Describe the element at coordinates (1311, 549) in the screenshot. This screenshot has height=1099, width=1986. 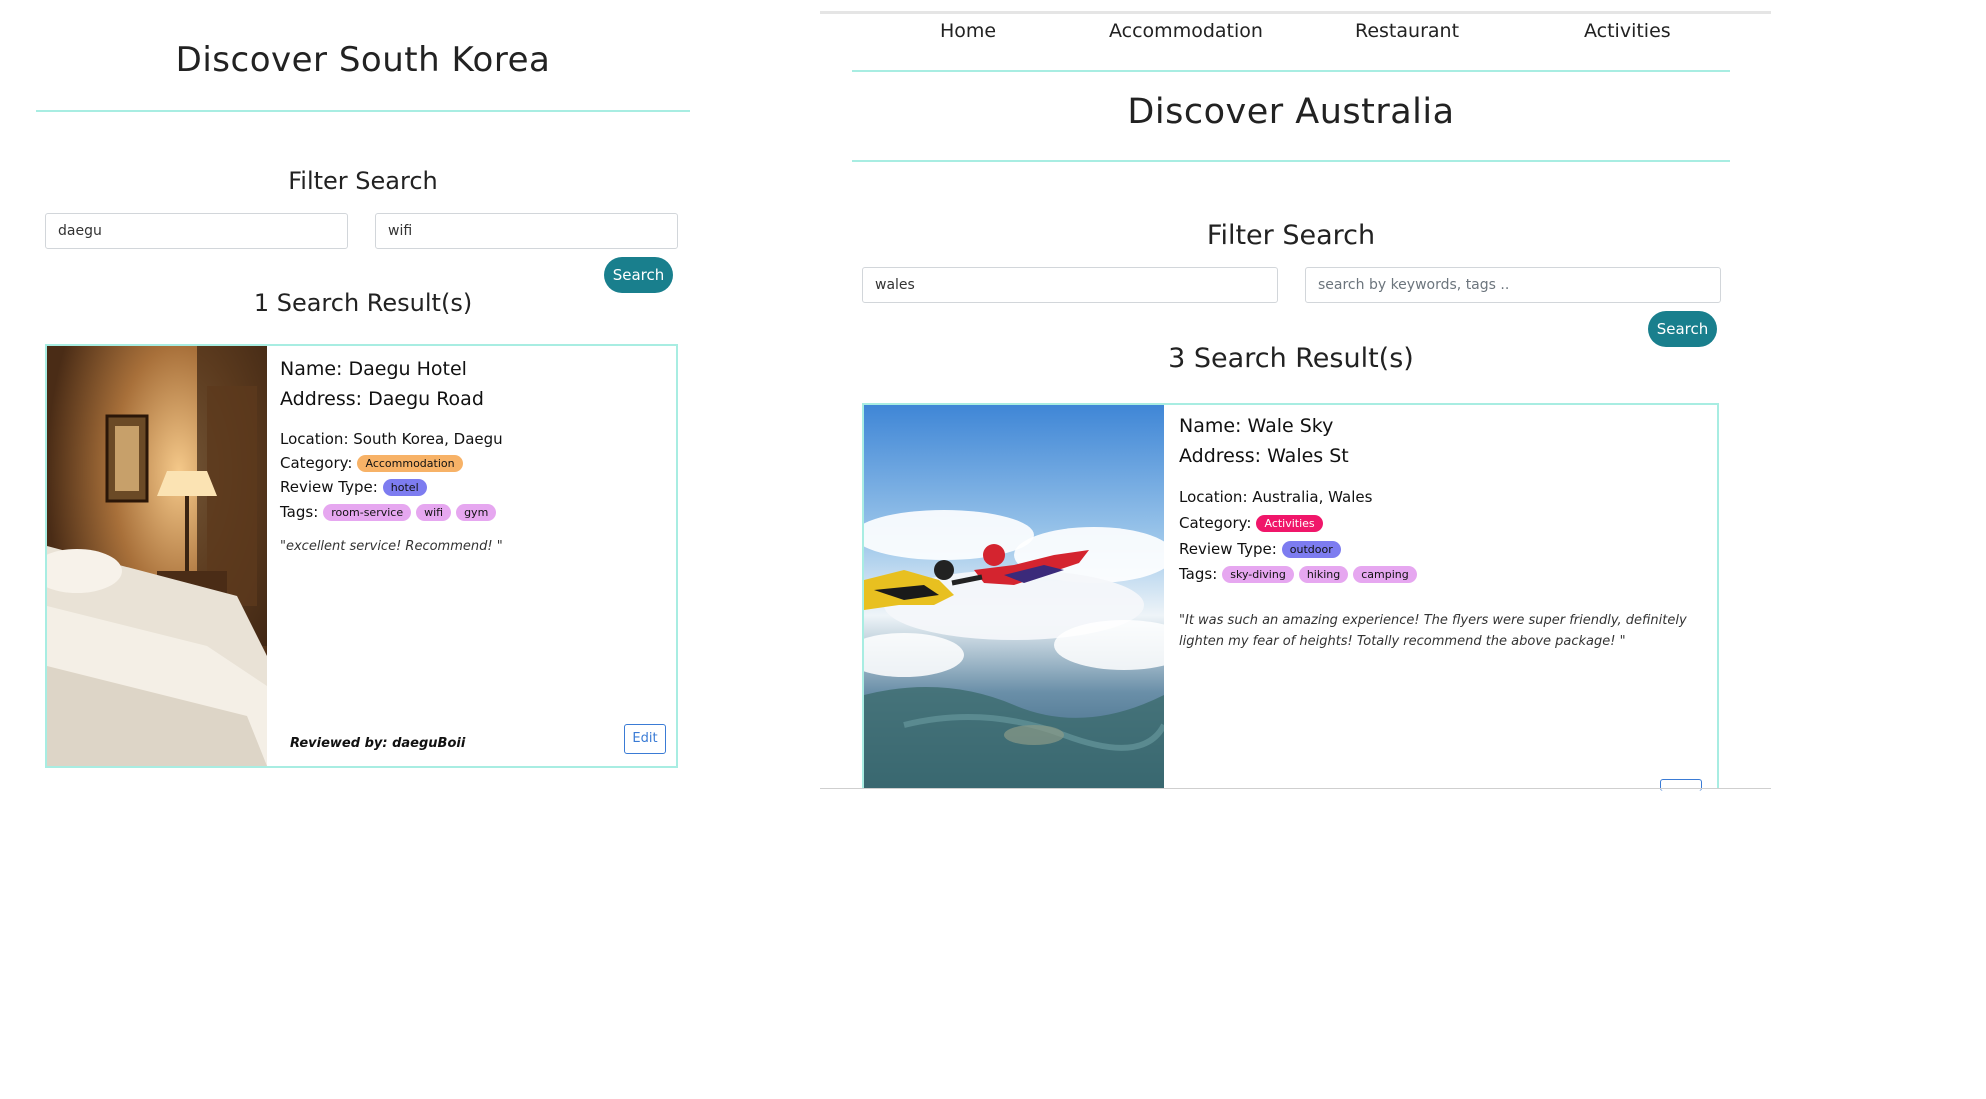
I see `review-type-badge: outdoor` at that location.